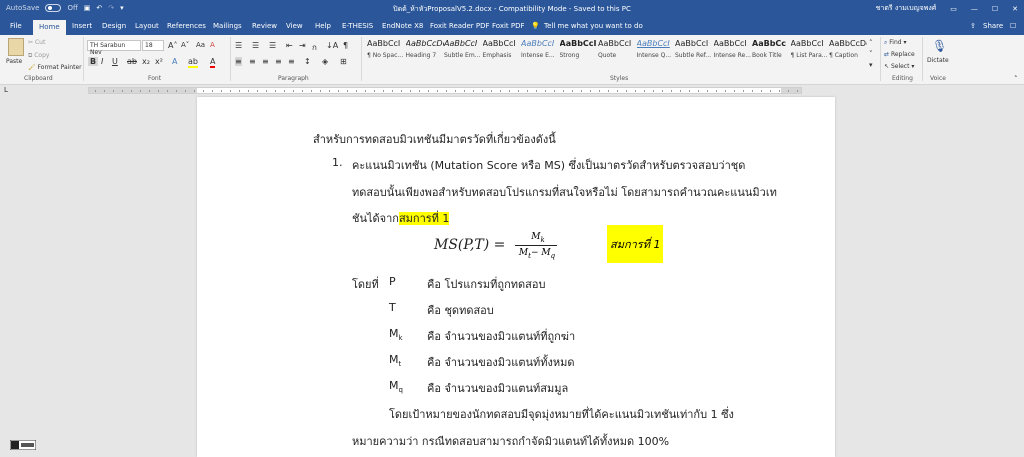 This screenshot has width=1024, height=457. Describe the element at coordinates (114, 26) in the screenshot. I see `tab-design: Design` at that location.